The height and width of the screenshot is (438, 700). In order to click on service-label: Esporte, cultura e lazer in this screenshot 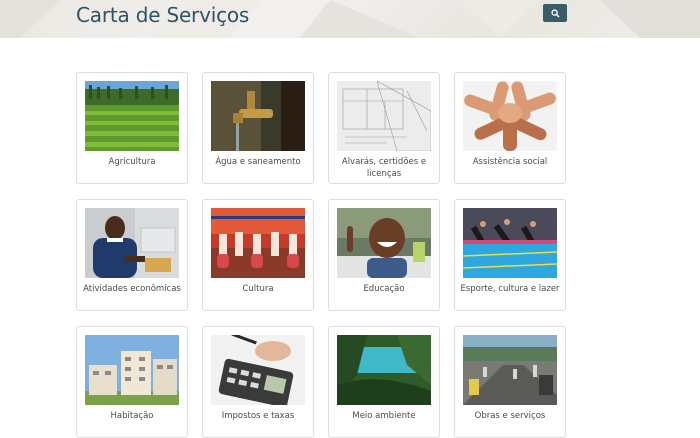, I will do `click(510, 289)`.